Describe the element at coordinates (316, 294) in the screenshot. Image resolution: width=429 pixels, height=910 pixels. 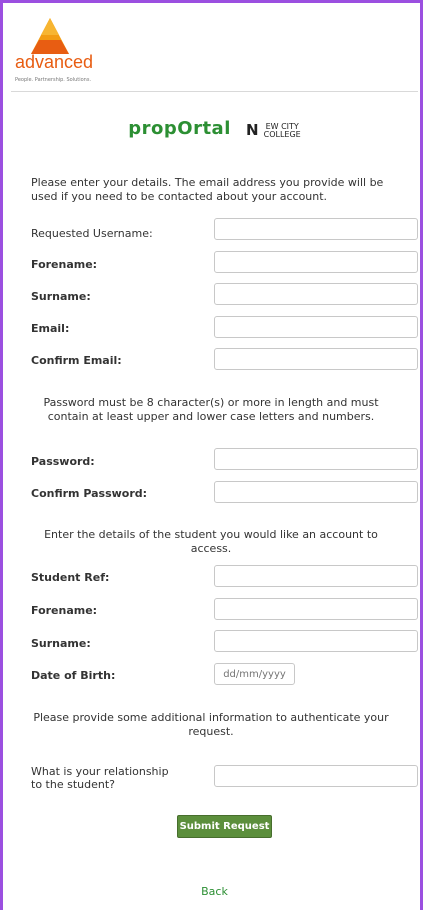
I see `surname-input` at that location.